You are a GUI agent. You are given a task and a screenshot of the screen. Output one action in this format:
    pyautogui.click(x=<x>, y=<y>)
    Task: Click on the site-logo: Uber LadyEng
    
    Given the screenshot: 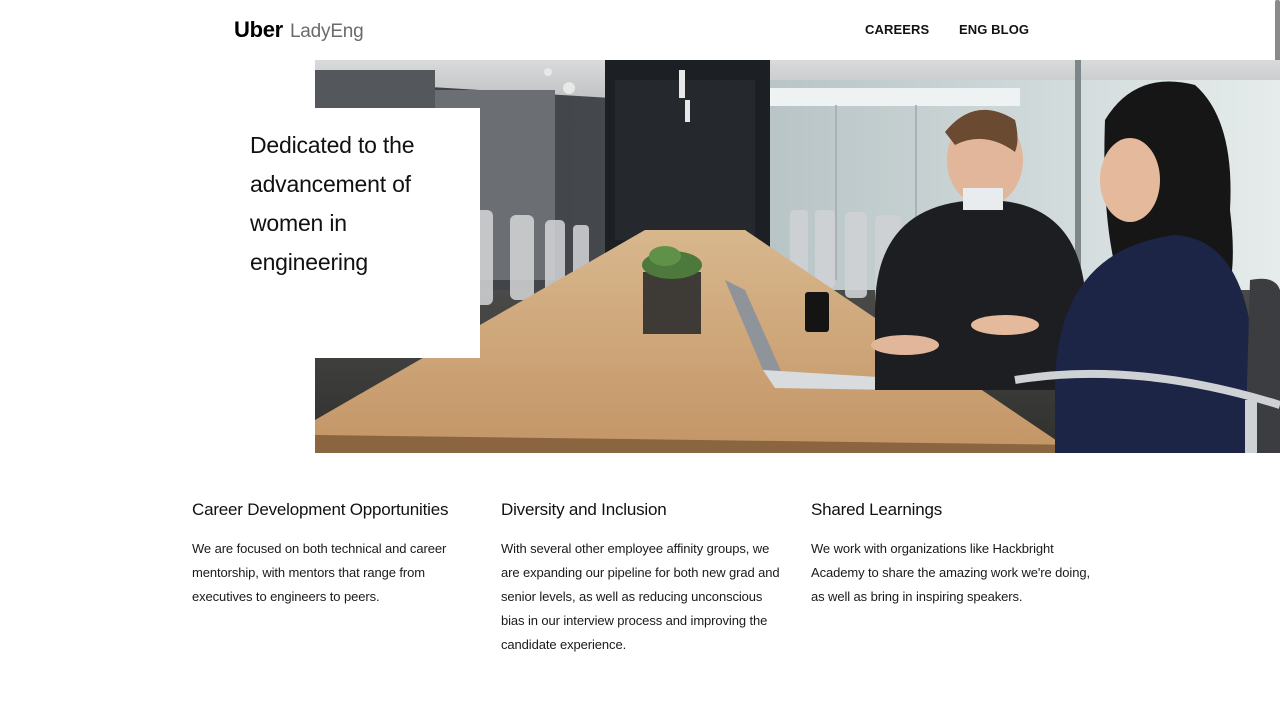 What is the action you would take?
    pyautogui.click(x=299, y=31)
    